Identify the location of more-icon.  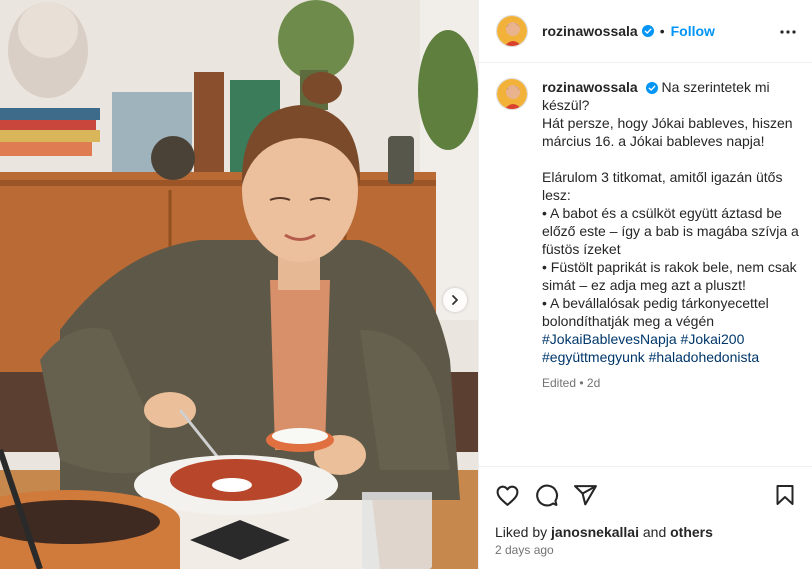
(788, 32).